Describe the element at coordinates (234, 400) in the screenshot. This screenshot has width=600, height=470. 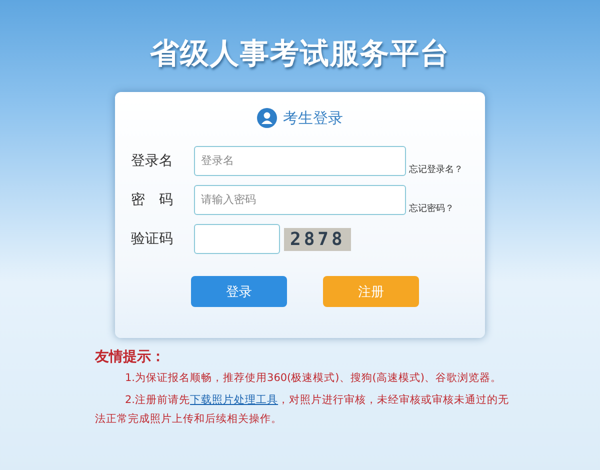
I see `download-link: 下载照片处理工具` at that location.